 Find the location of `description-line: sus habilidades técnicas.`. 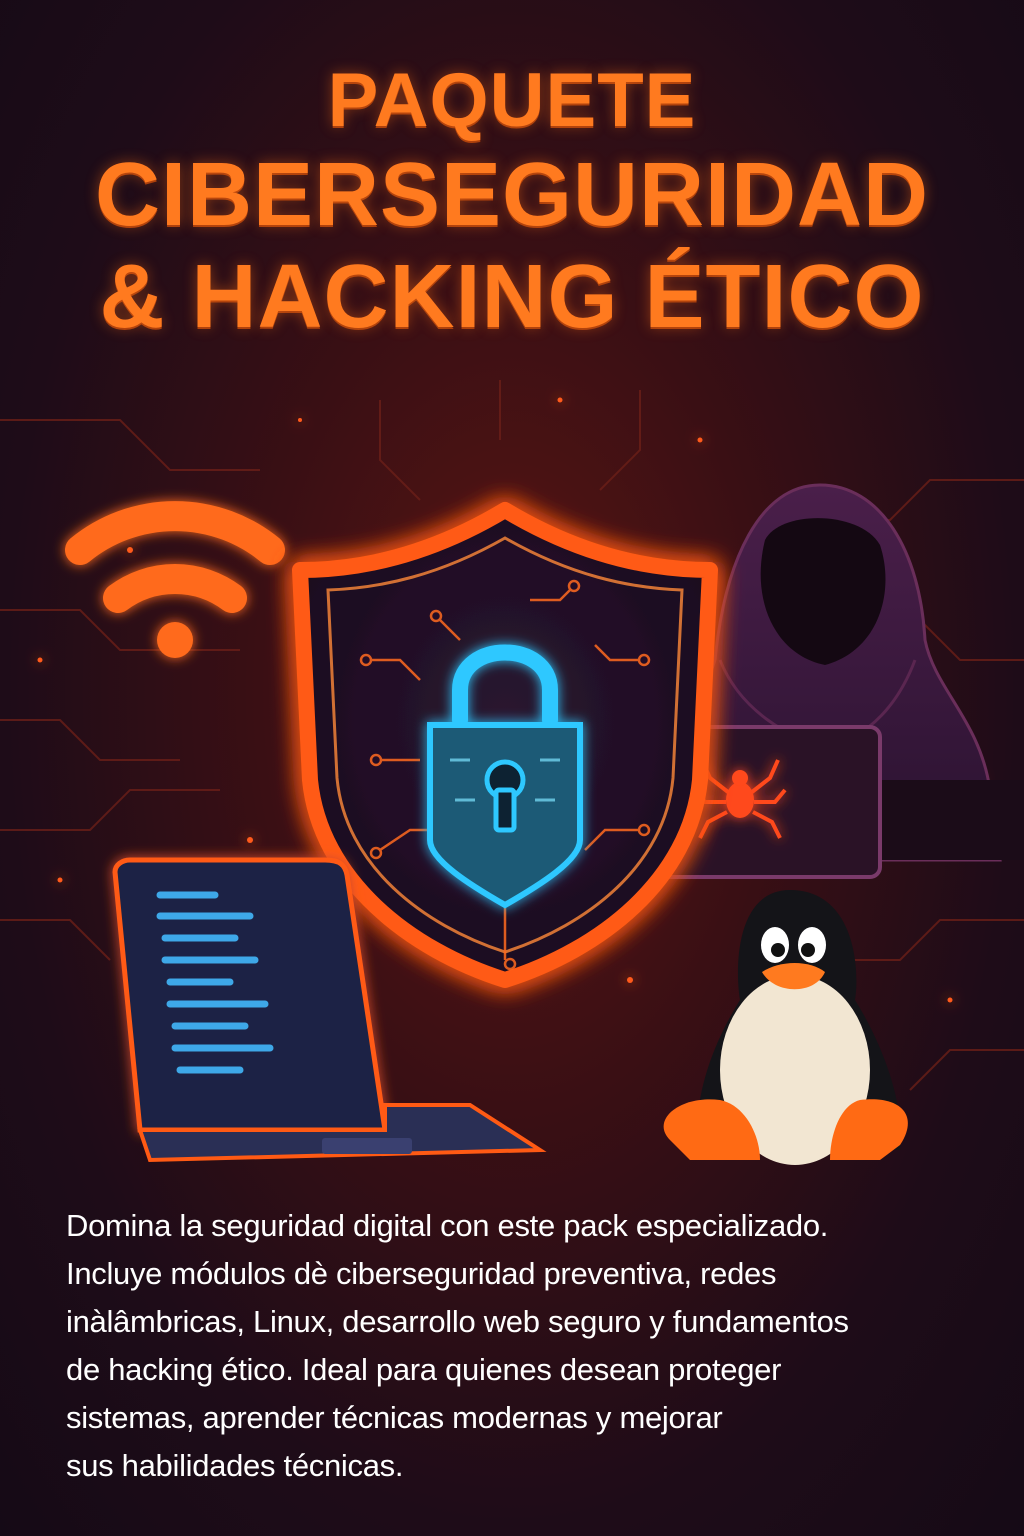

description-line: sus habilidades técnicas. is located at coordinates (235, 1465).